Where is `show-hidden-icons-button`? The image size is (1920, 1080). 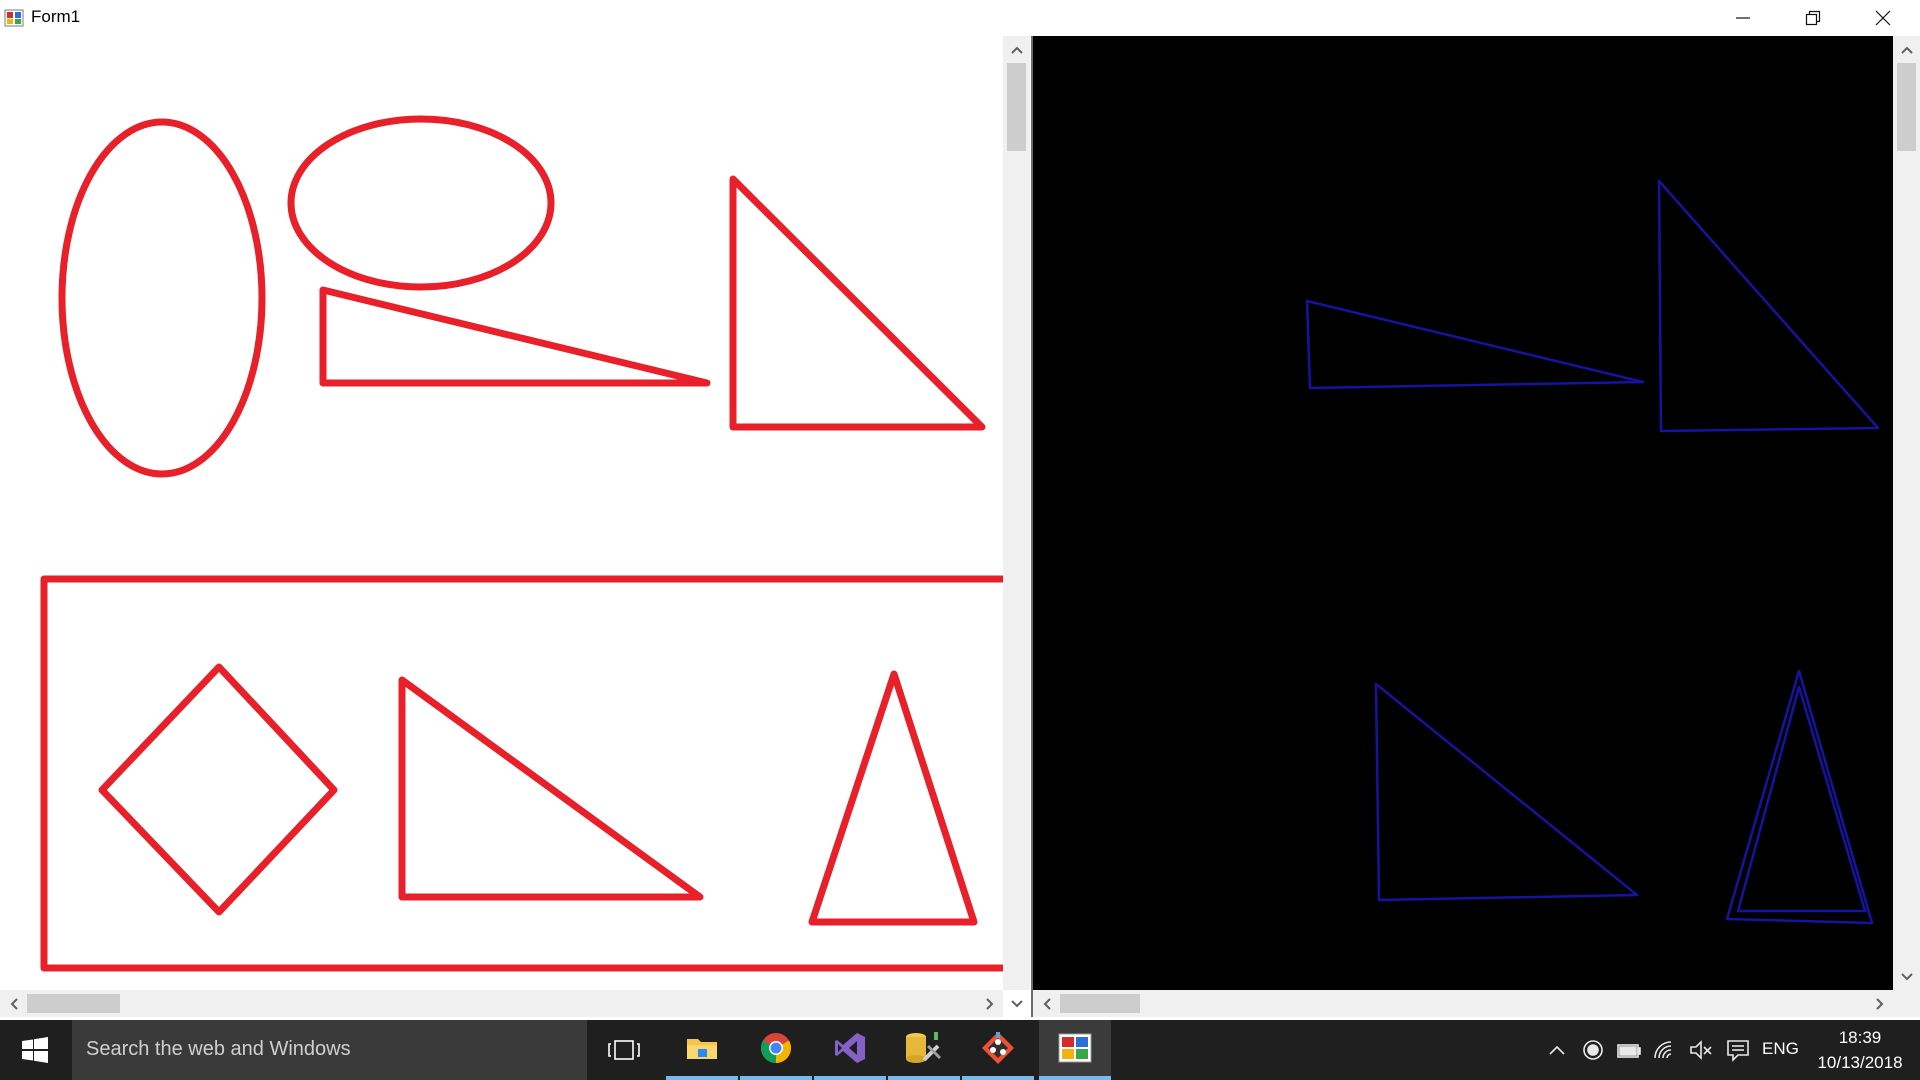
show-hidden-icons-button is located at coordinates (1557, 1050).